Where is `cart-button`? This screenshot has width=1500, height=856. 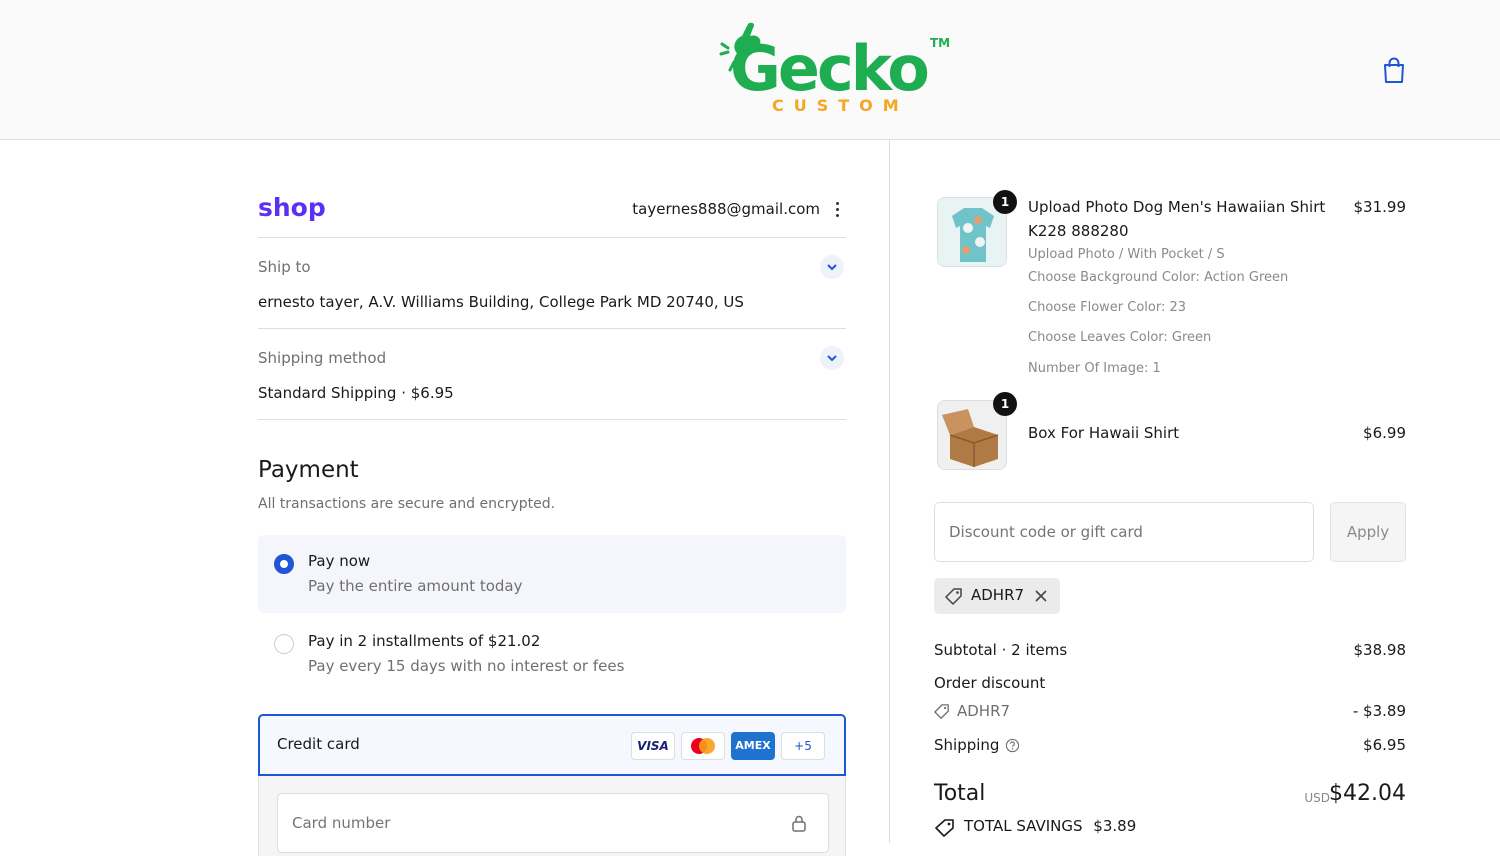
cart-button is located at coordinates (1394, 70).